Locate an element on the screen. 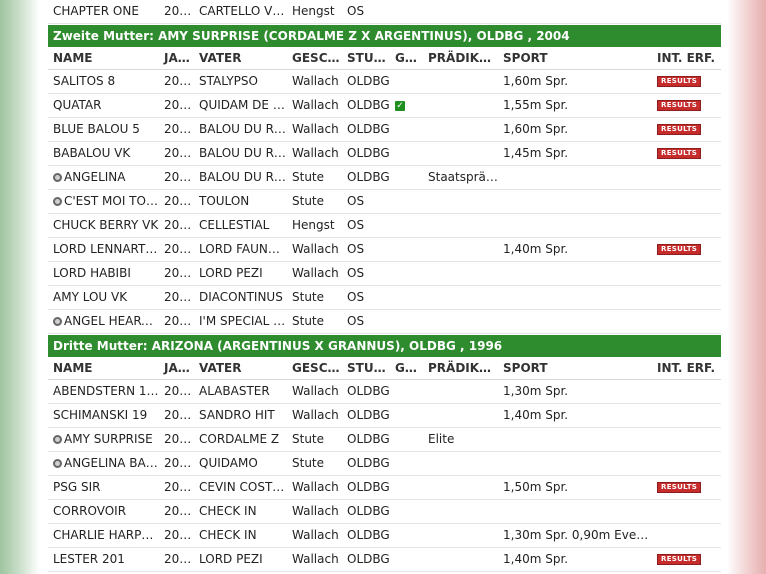 This screenshot has width=766, height=574. horse-name-link: AMY LOU VK is located at coordinates (90, 297).